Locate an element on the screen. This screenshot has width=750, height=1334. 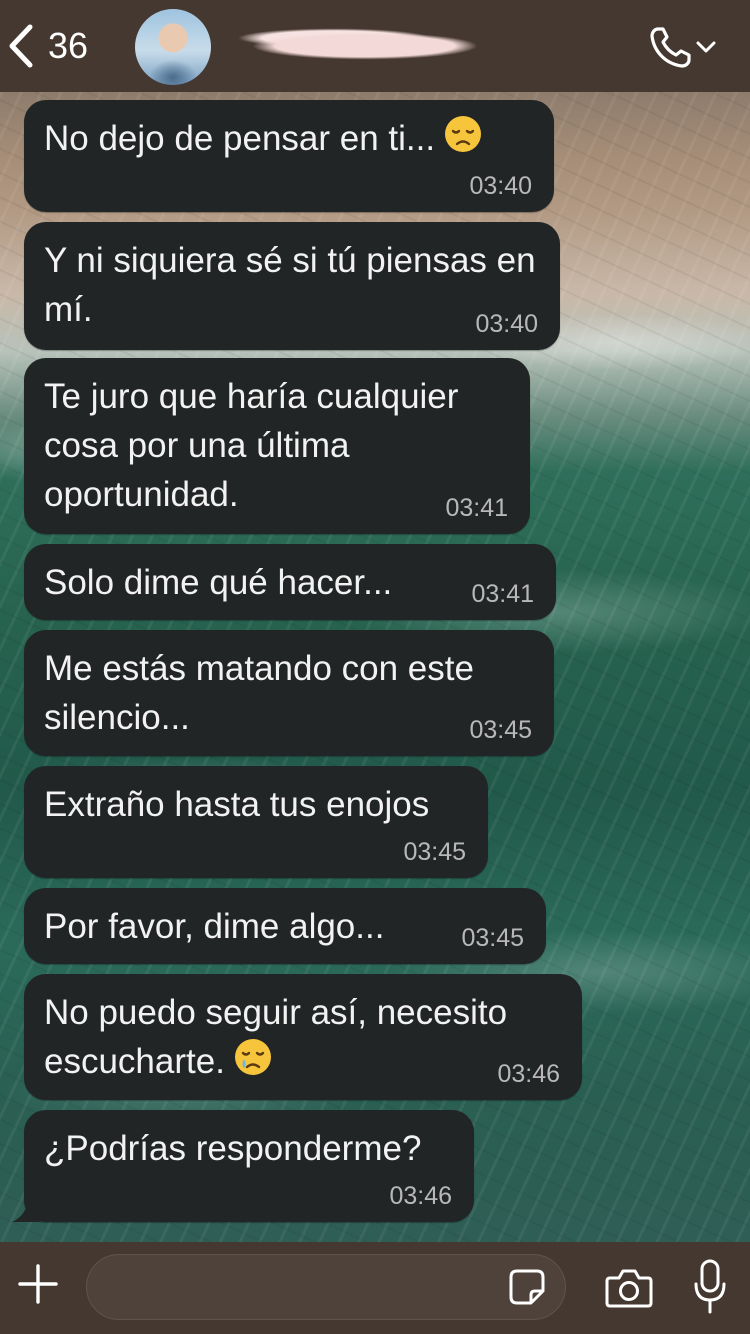
call-button is located at coordinates (688, 47).